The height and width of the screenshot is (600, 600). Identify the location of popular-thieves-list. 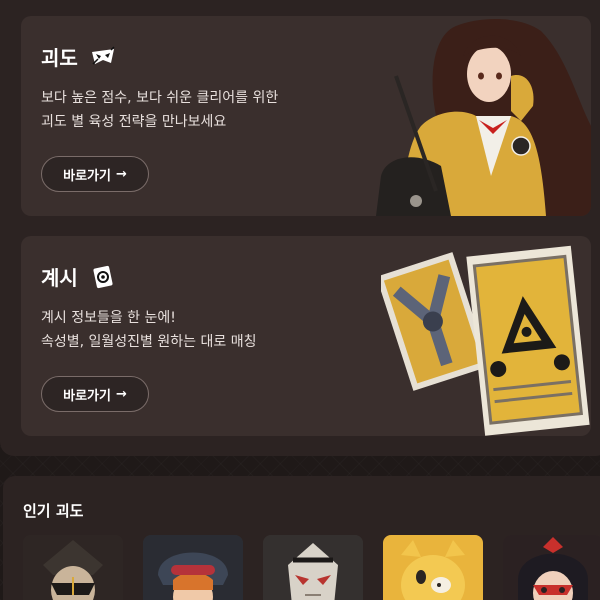
(311, 567).